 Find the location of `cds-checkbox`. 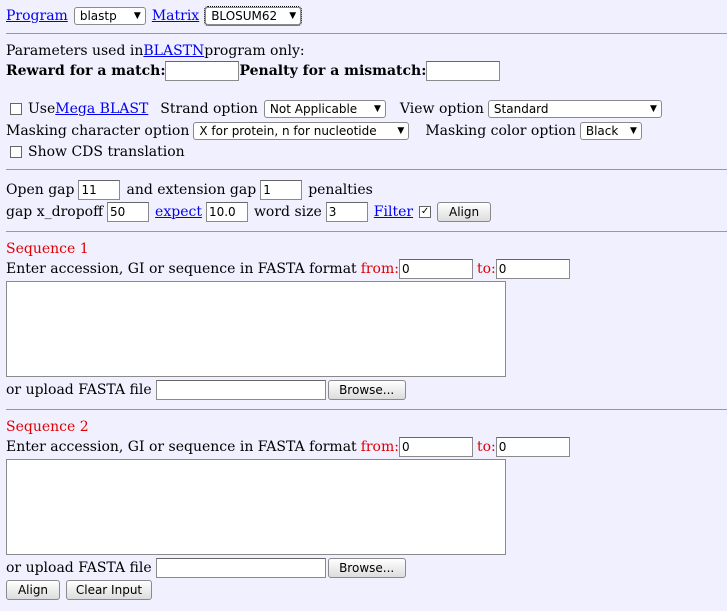

cds-checkbox is located at coordinates (16, 152).